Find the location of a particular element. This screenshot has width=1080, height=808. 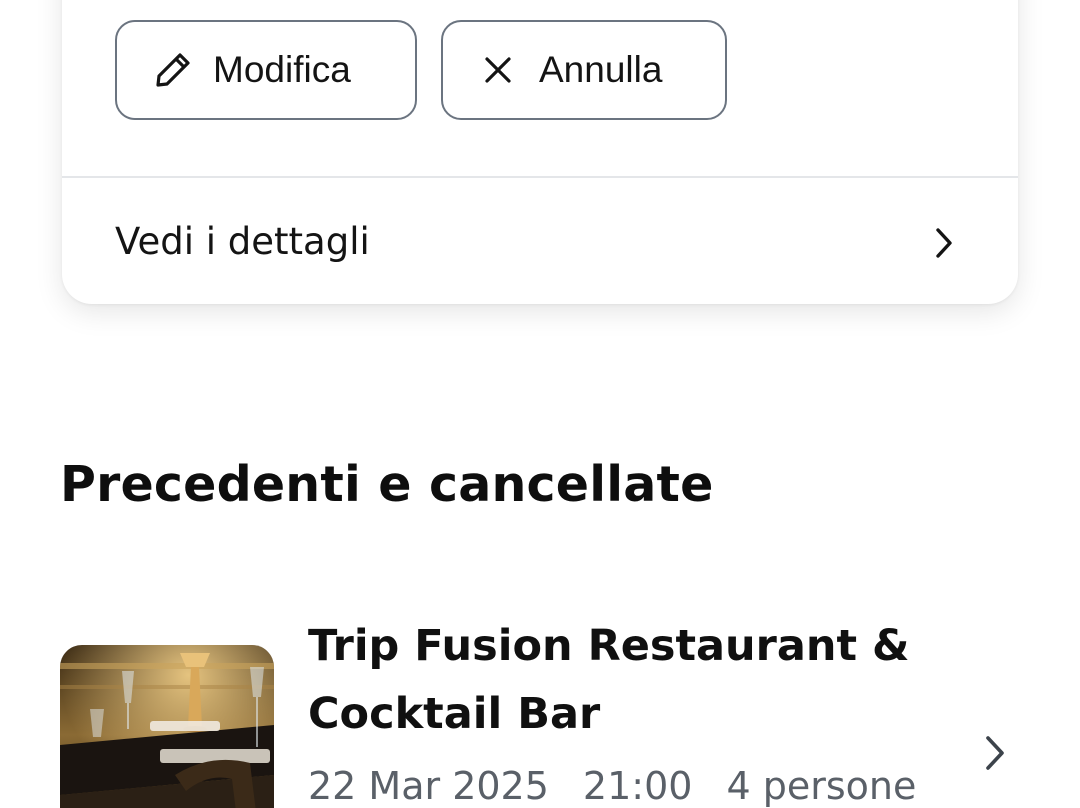

cancel-button: Annulla is located at coordinates (584, 70).